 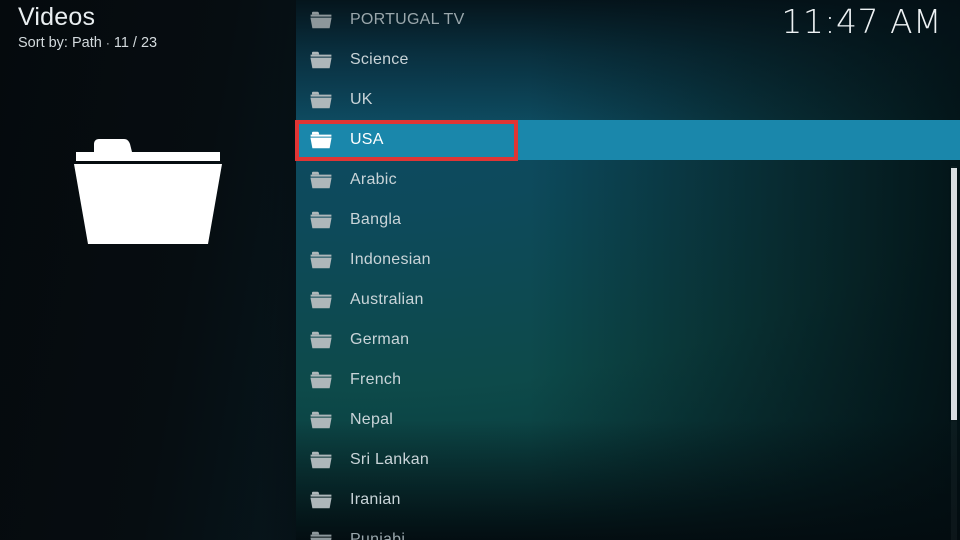 I want to click on list-item-selected: USA, so click(x=628, y=140).